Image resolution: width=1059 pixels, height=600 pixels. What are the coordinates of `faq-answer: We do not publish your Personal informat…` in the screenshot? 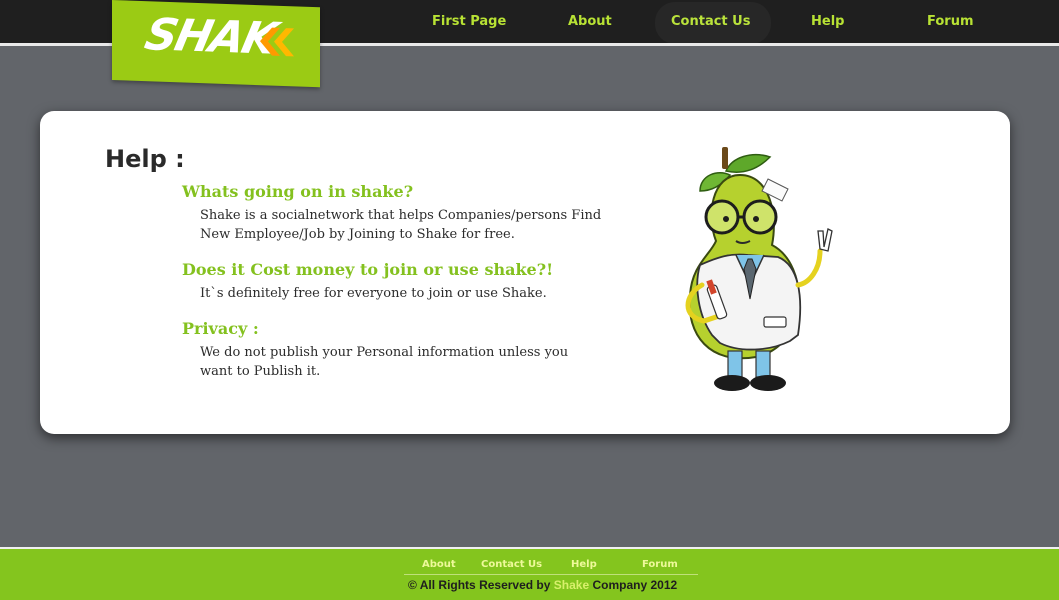 It's located at (384, 362).